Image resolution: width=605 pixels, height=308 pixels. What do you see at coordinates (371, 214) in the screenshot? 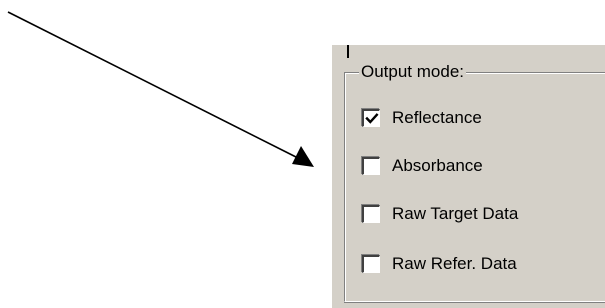
I see `raw-target-data-checkbox` at bounding box center [371, 214].